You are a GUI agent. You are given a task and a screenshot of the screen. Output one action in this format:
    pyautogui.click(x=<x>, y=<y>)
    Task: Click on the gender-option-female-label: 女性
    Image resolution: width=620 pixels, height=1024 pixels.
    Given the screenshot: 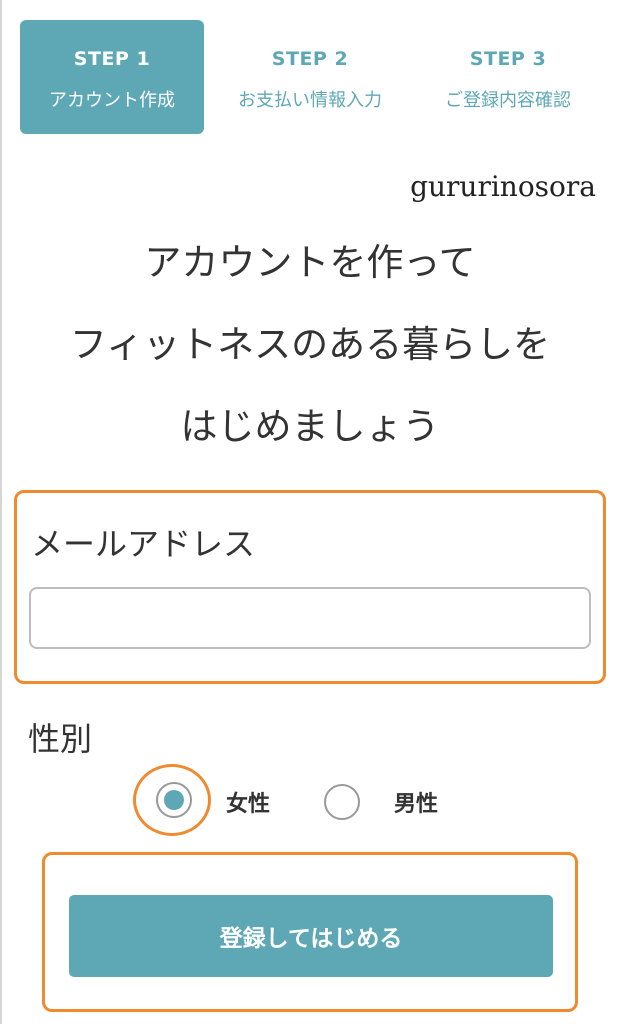 What is the action you would take?
    pyautogui.click(x=248, y=802)
    